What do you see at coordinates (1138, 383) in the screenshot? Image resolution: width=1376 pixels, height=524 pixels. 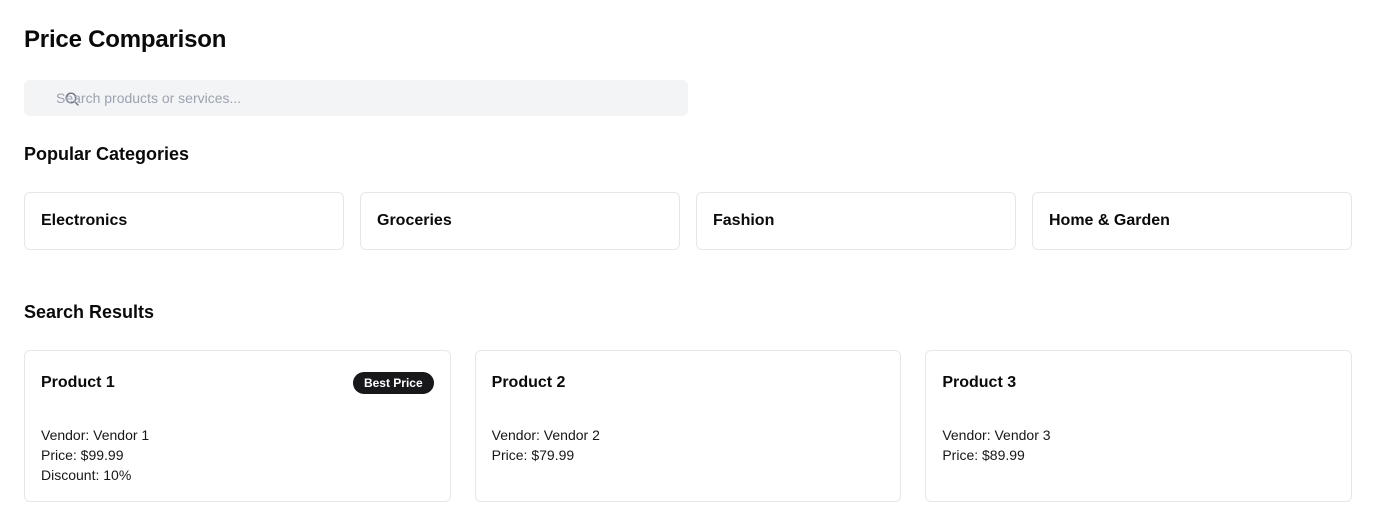 I see `product-header: Product 3` at bounding box center [1138, 383].